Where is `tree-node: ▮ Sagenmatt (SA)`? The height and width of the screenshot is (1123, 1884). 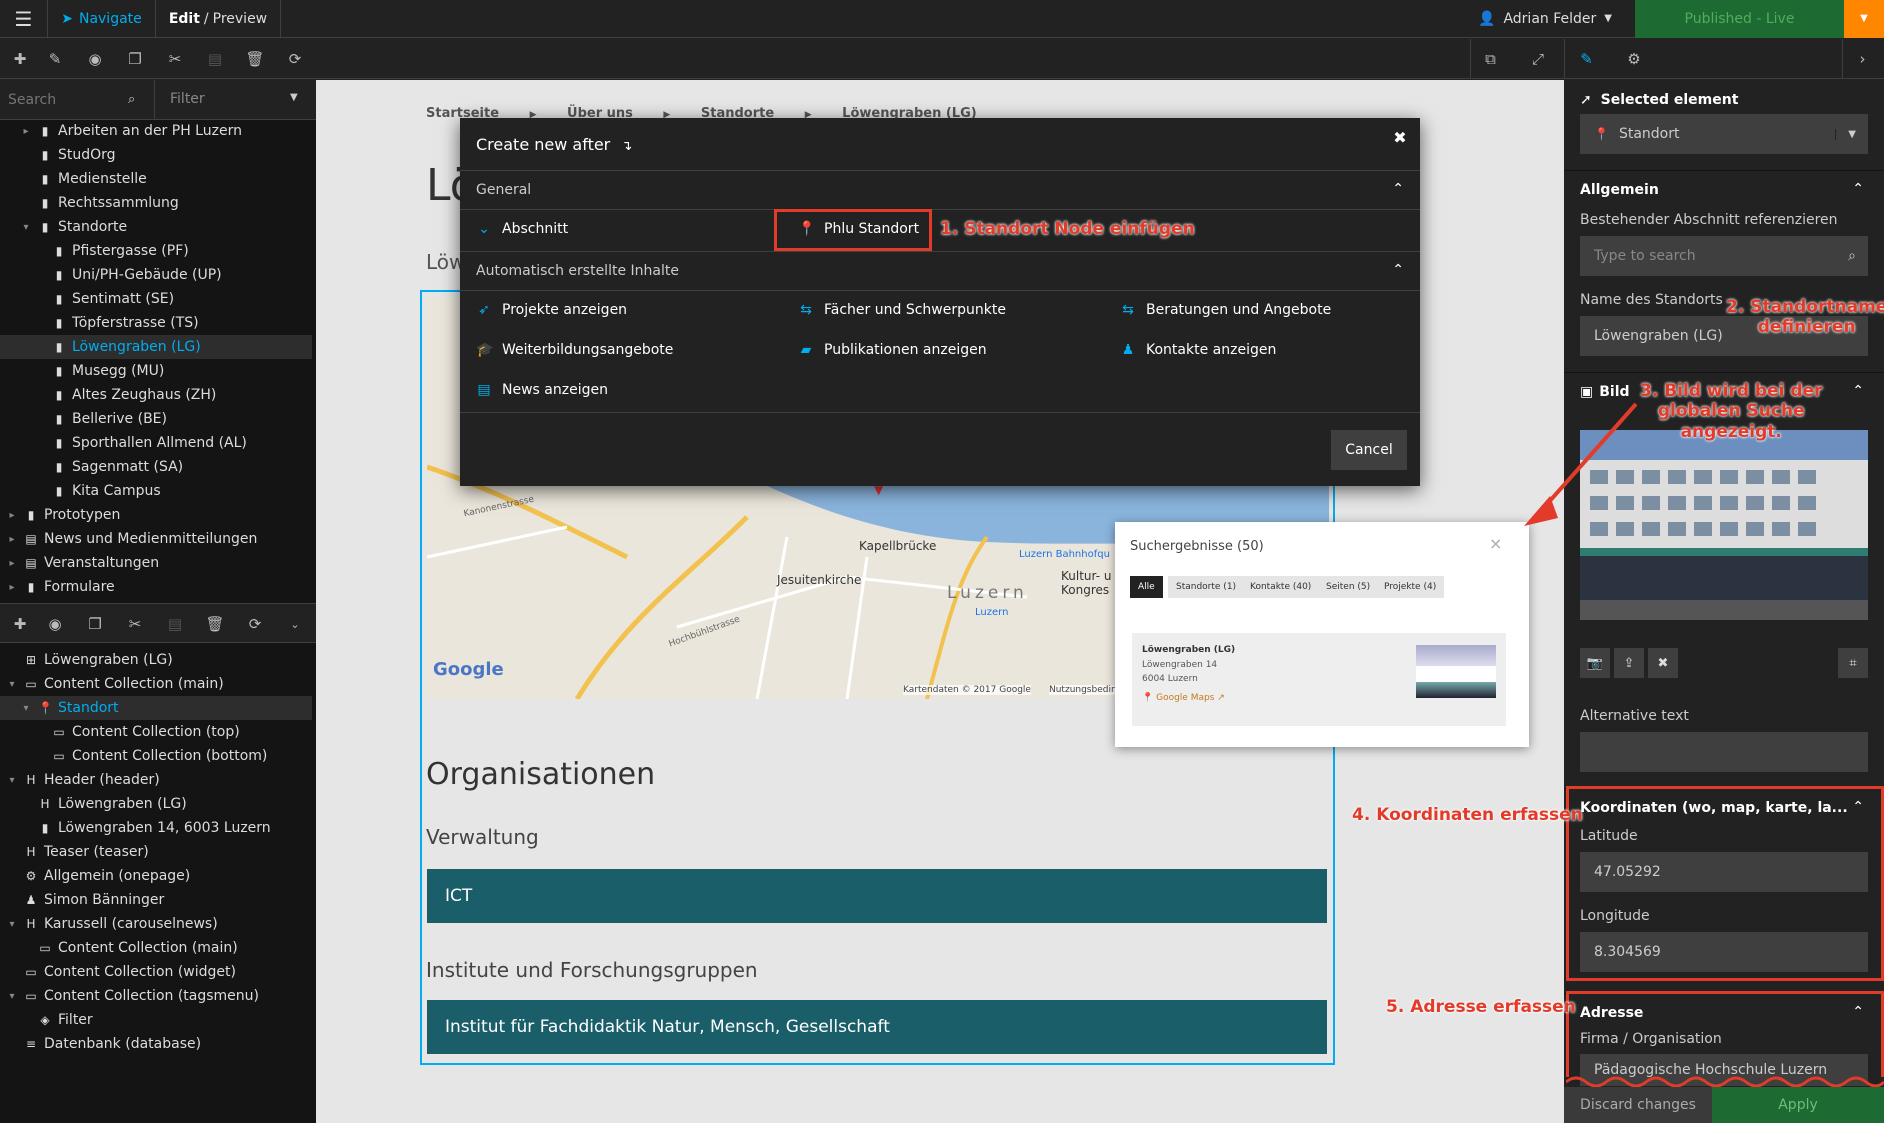 tree-node: ▮ Sagenmatt (SA) is located at coordinates (156, 467).